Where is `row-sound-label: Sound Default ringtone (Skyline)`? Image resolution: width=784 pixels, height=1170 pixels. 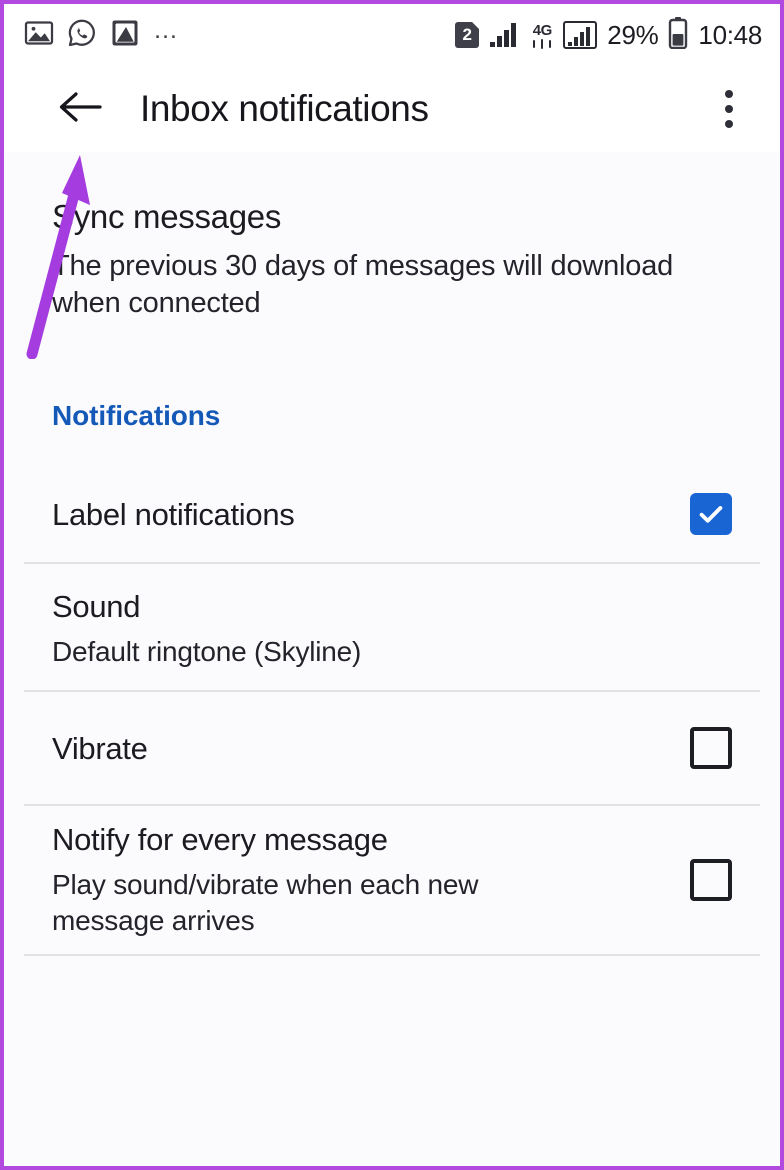
row-sound-label: Sound Default ringtone (Skyline) is located at coordinates (392, 629).